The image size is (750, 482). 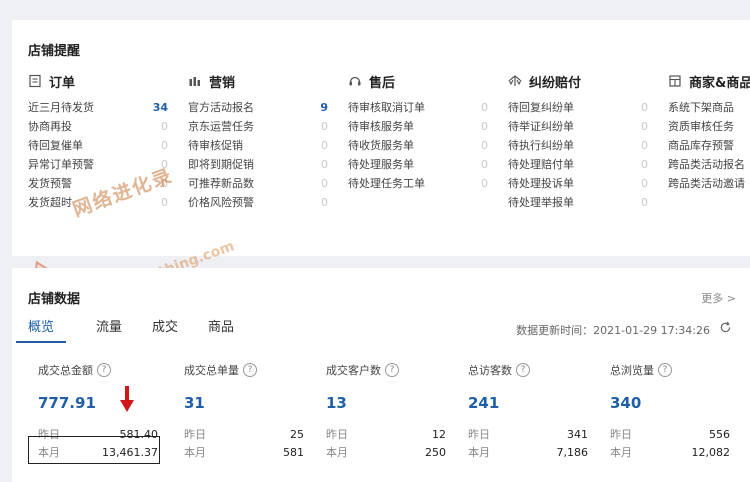 What do you see at coordinates (578, 164) in the screenshot?
I see `reminder-item: 待处理赔付单 0` at bounding box center [578, 164].